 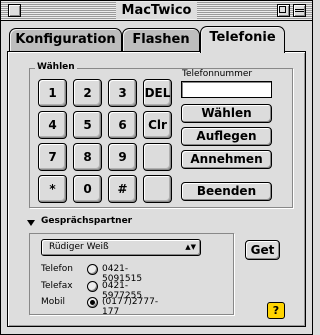 What do you see at coordinates (122, 157) in the screenshot?
I see `key-9: 9` at bounding box center [122, 157].